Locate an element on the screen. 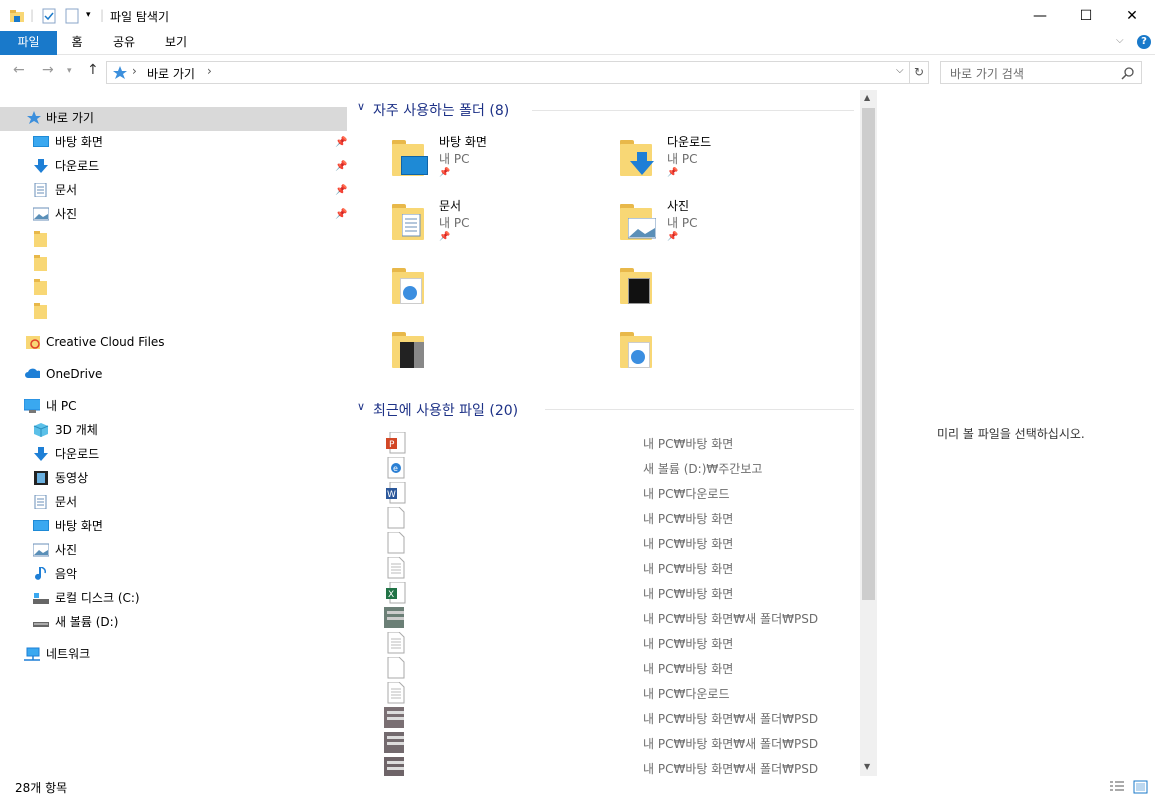  nav-label: 문서 is located at coordinates (66, 190).